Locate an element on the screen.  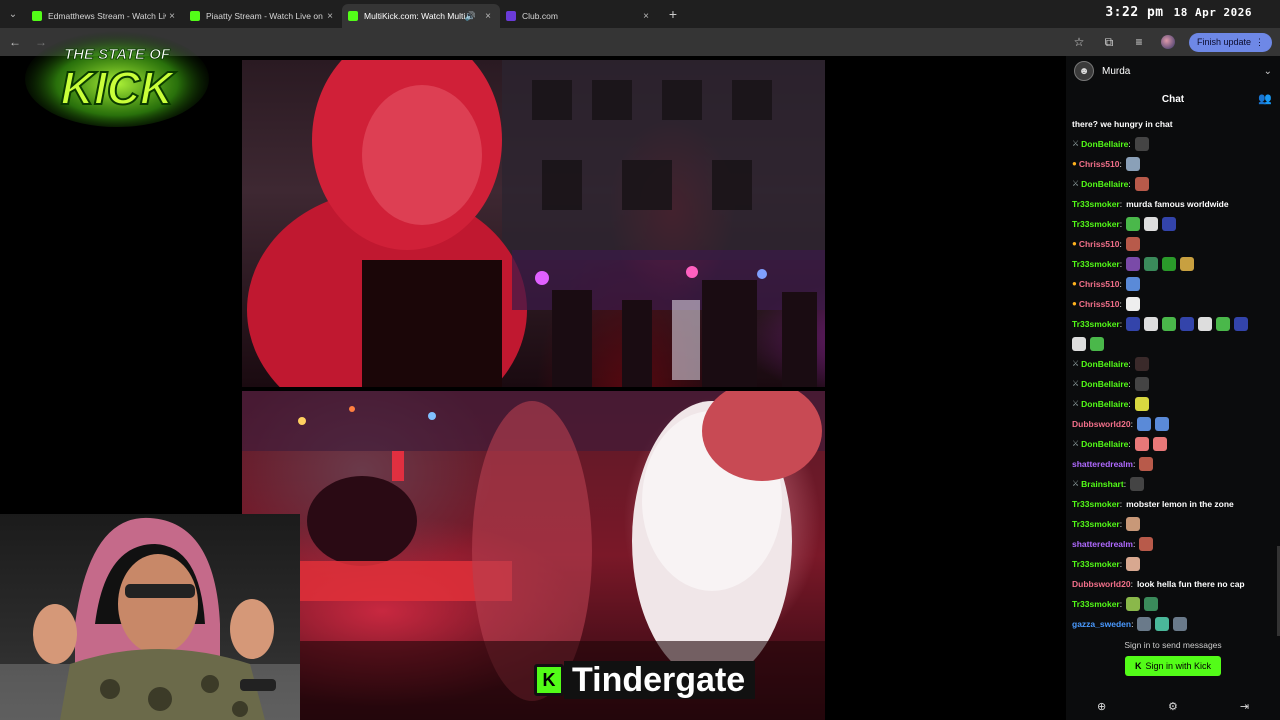
address-bar is located at coordinates (650, 42).